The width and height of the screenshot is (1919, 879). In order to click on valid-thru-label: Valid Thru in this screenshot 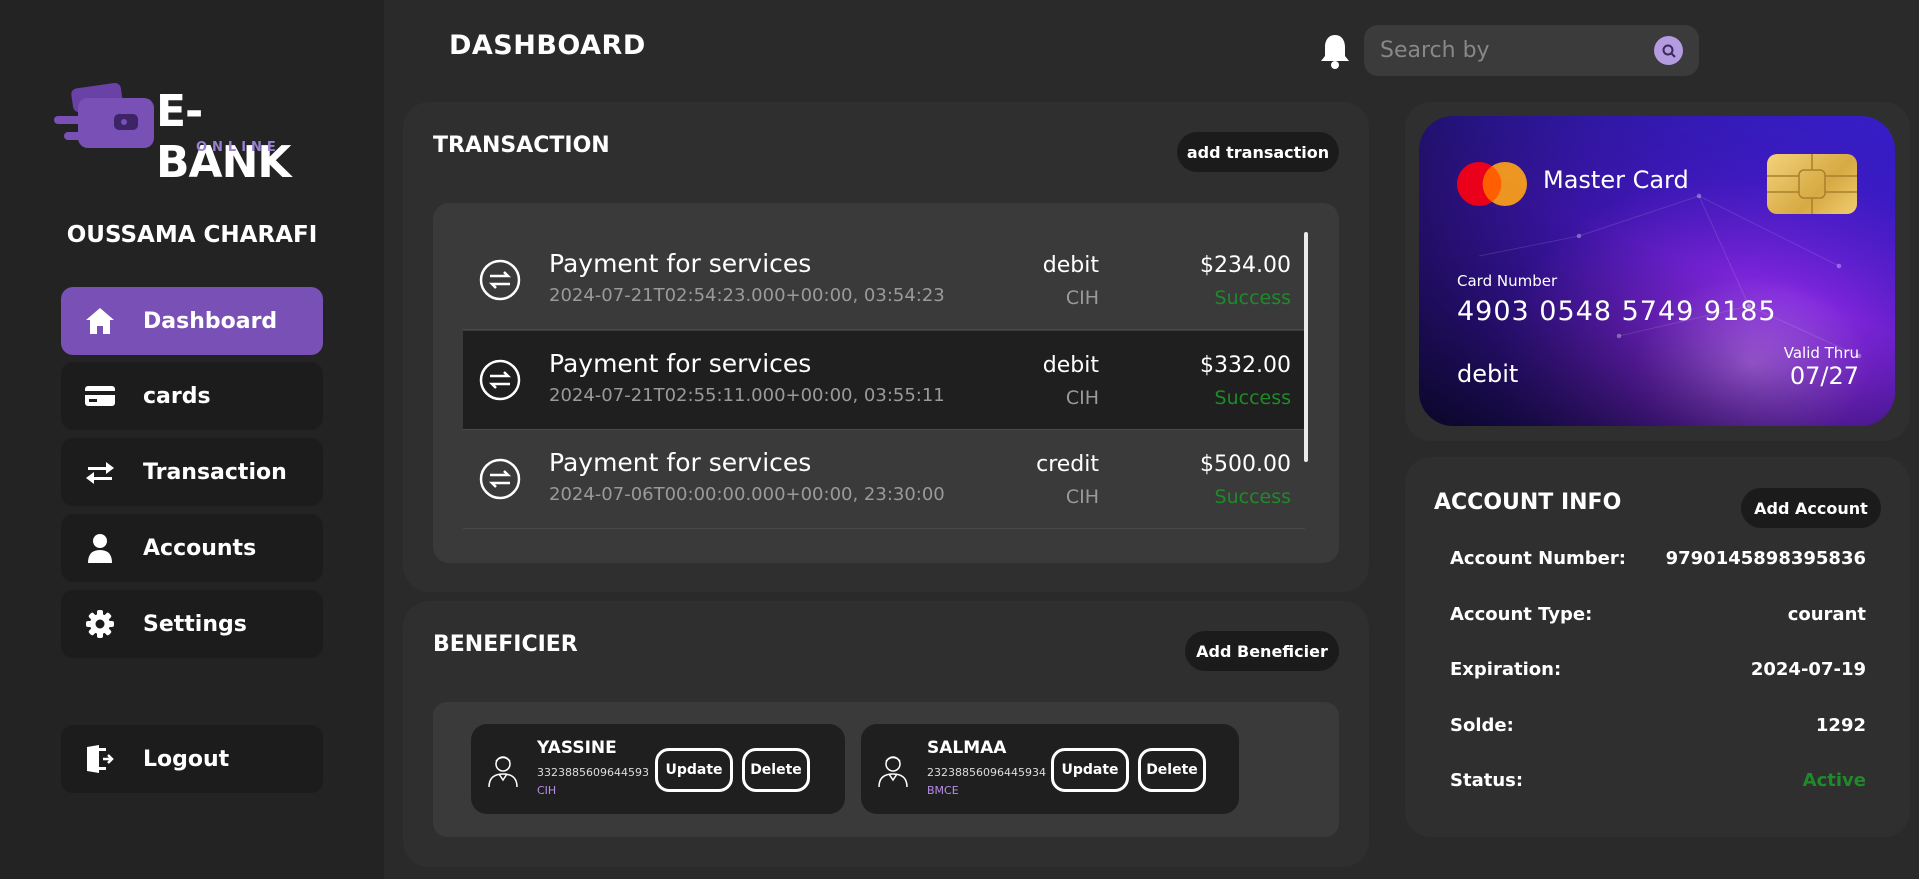, I will do `click(1821, 353)`.